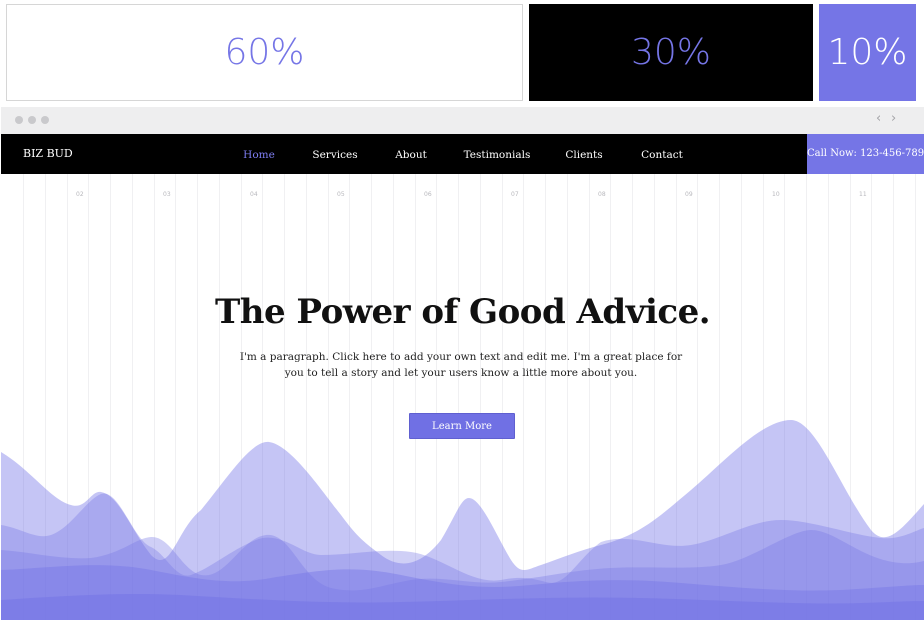 This screenshot has height=620, width=924. What do you see at coordinates (334, 155) in the screenshot?
I see `nav-services: Services` at bounding box center [334, 155].